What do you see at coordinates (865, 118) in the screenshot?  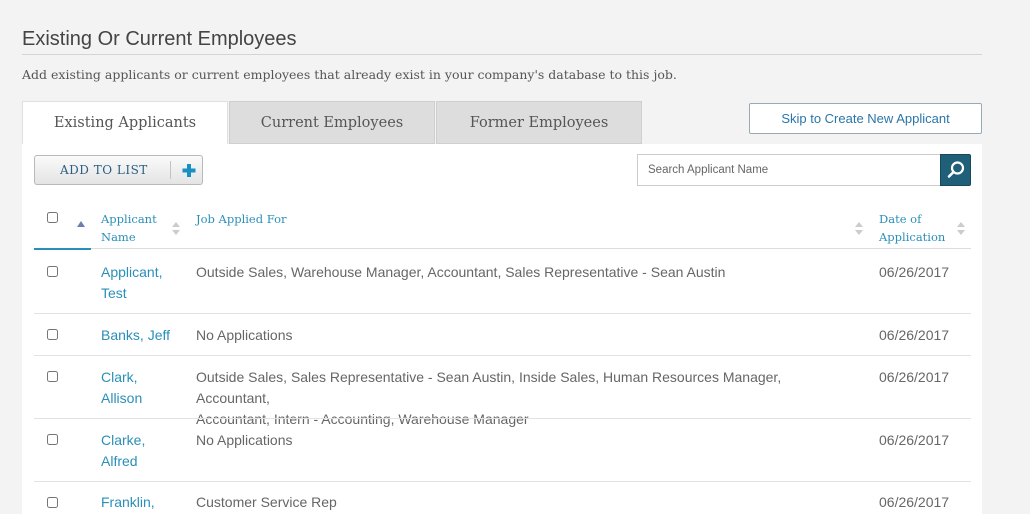 I see `skip-to-create-new-applicant-button: Skip to Create New Applicant` at bounding box center [865, 118].